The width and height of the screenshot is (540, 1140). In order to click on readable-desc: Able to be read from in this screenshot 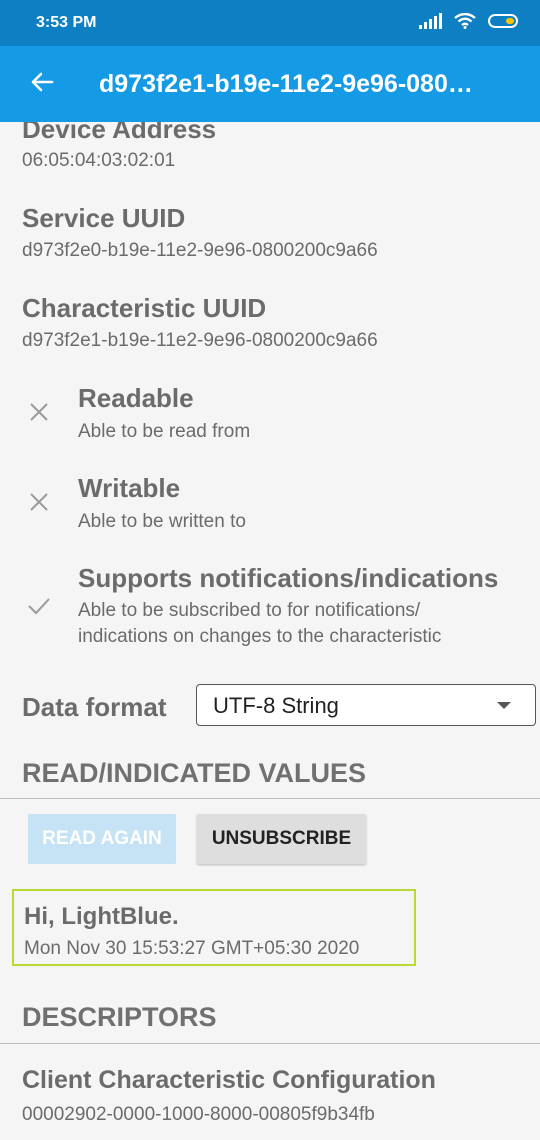, I will do `click(164, 431)`.